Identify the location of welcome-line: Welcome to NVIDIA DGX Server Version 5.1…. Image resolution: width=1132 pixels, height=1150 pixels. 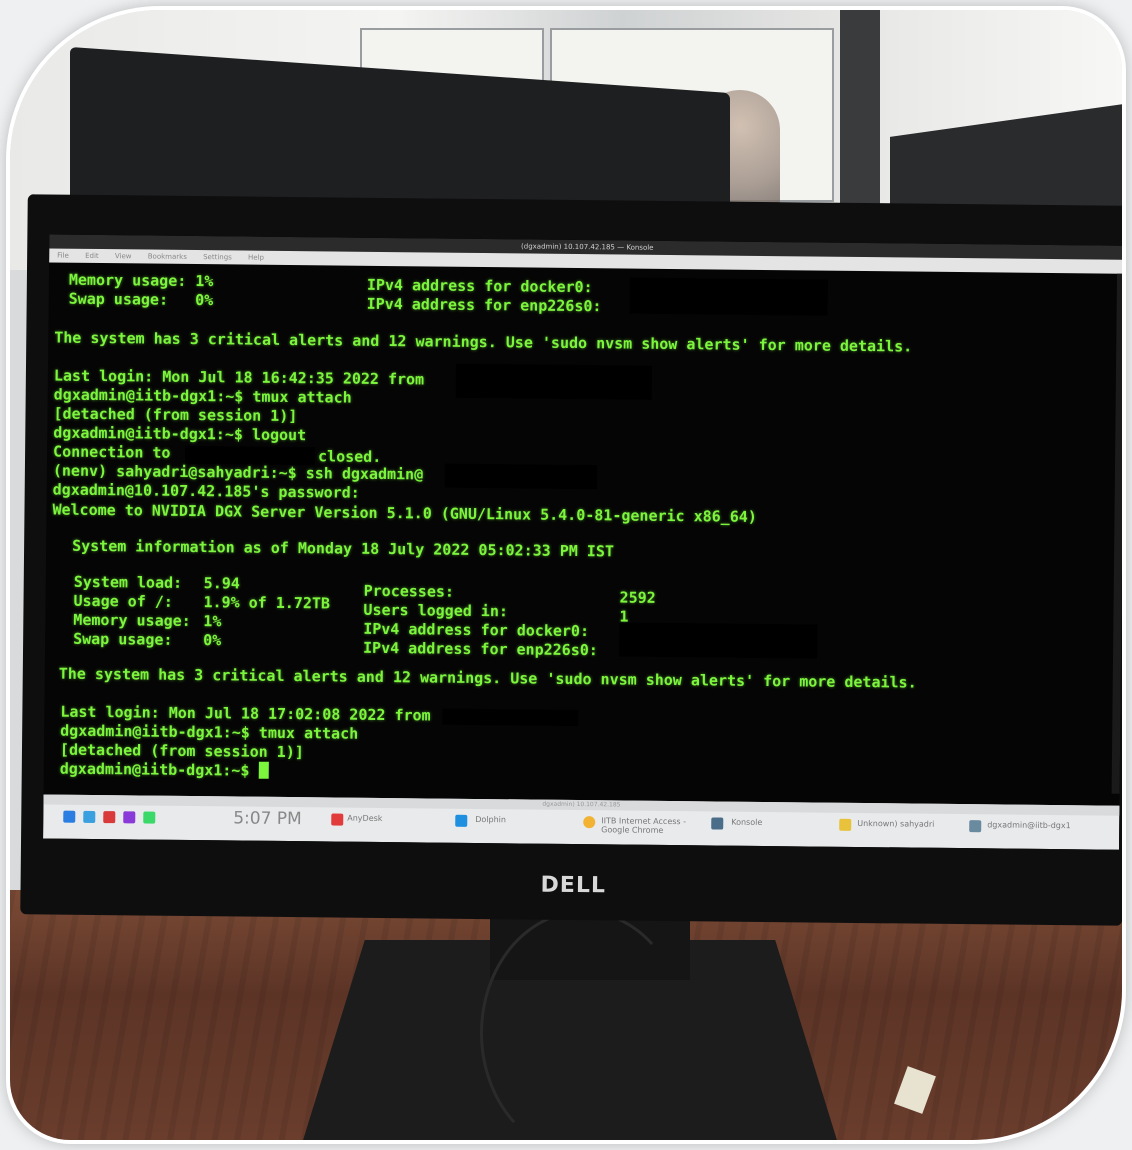
(404, 513).